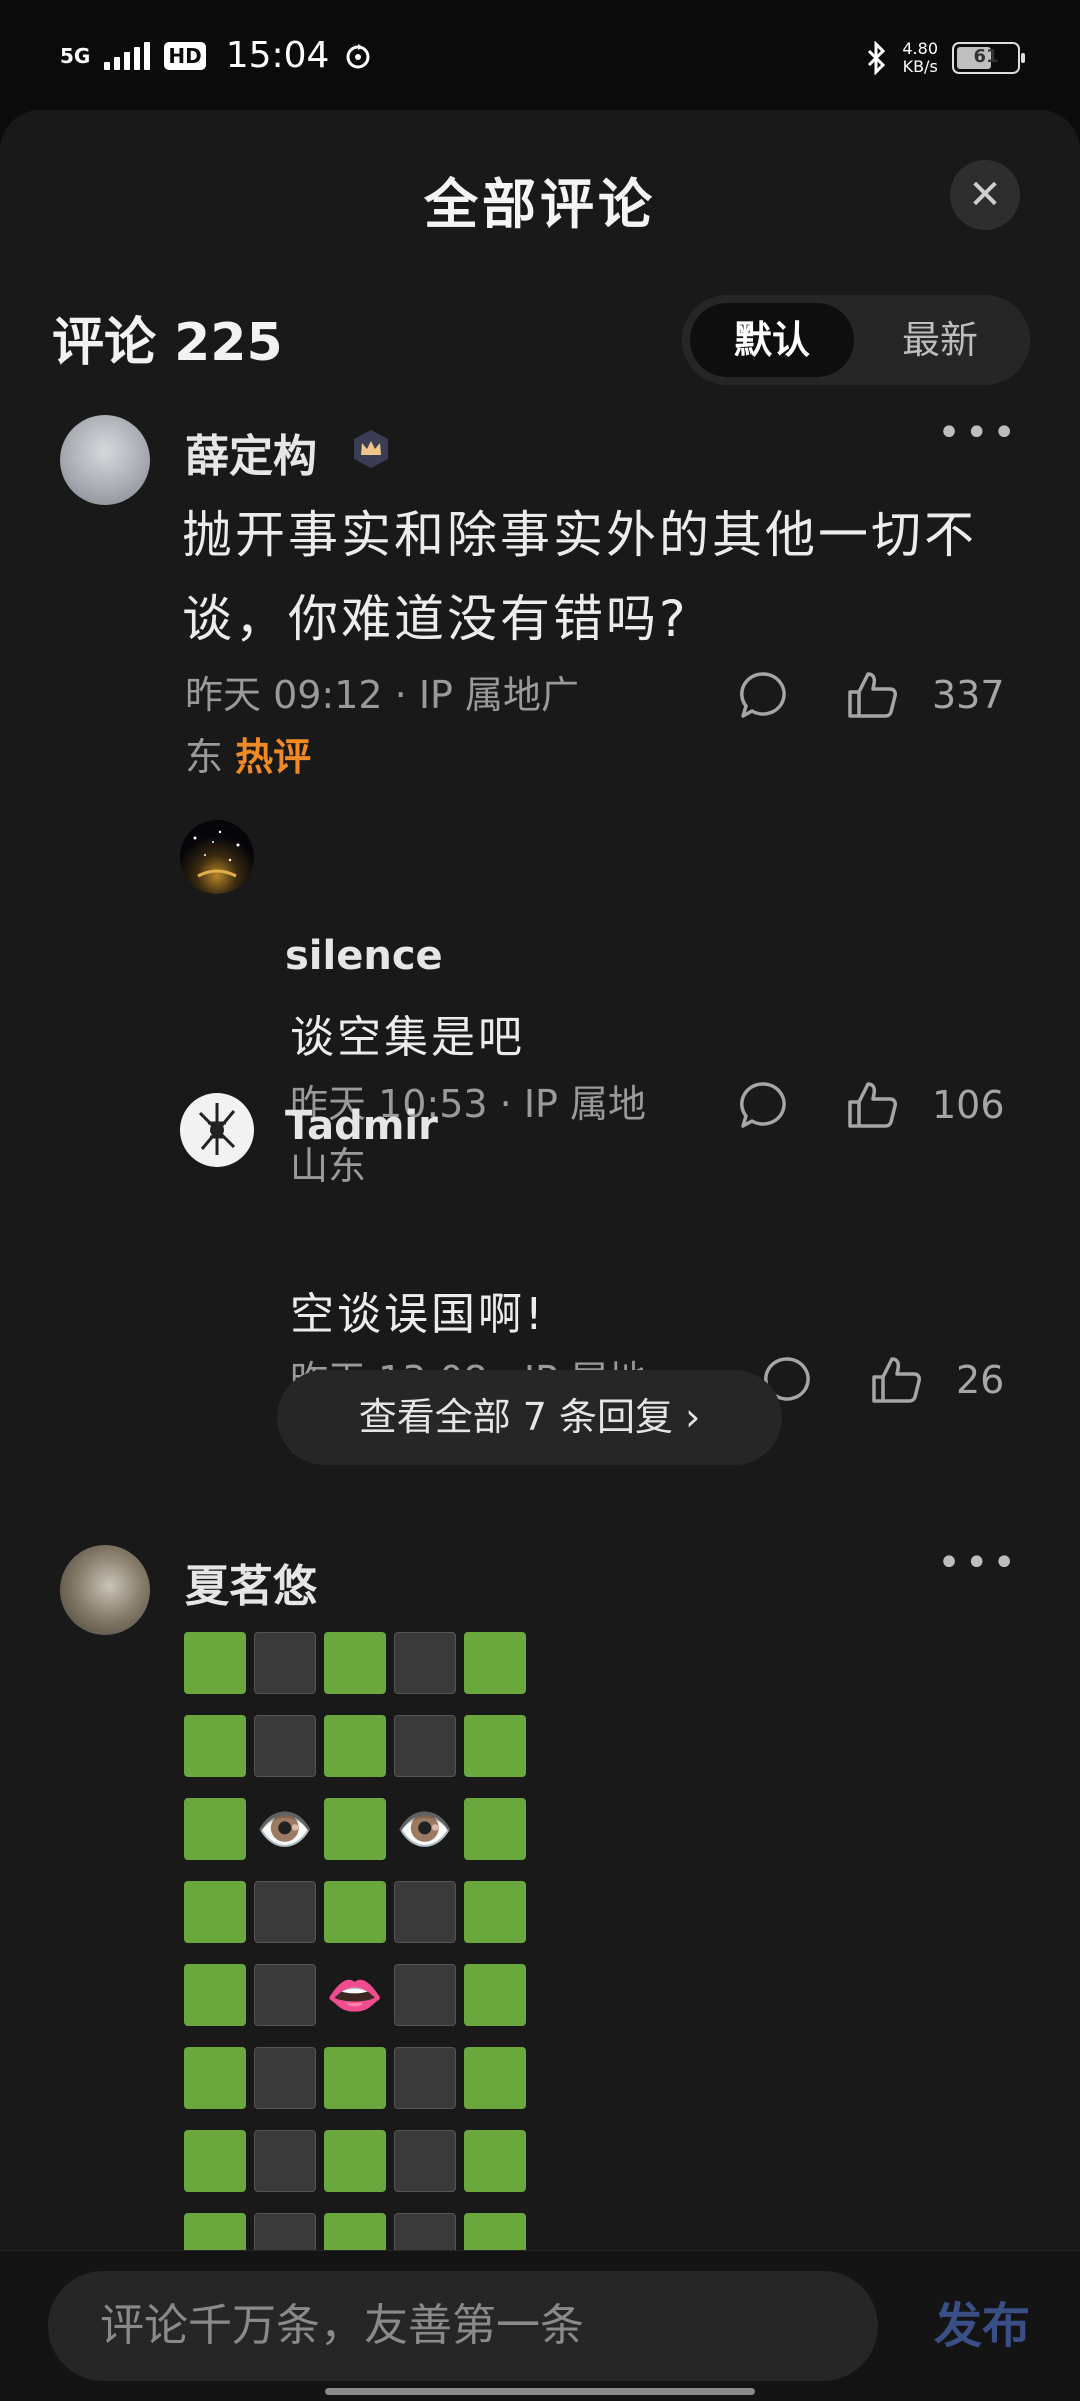  I want to click on sheet-title: 全部评论, so click(540, 204).